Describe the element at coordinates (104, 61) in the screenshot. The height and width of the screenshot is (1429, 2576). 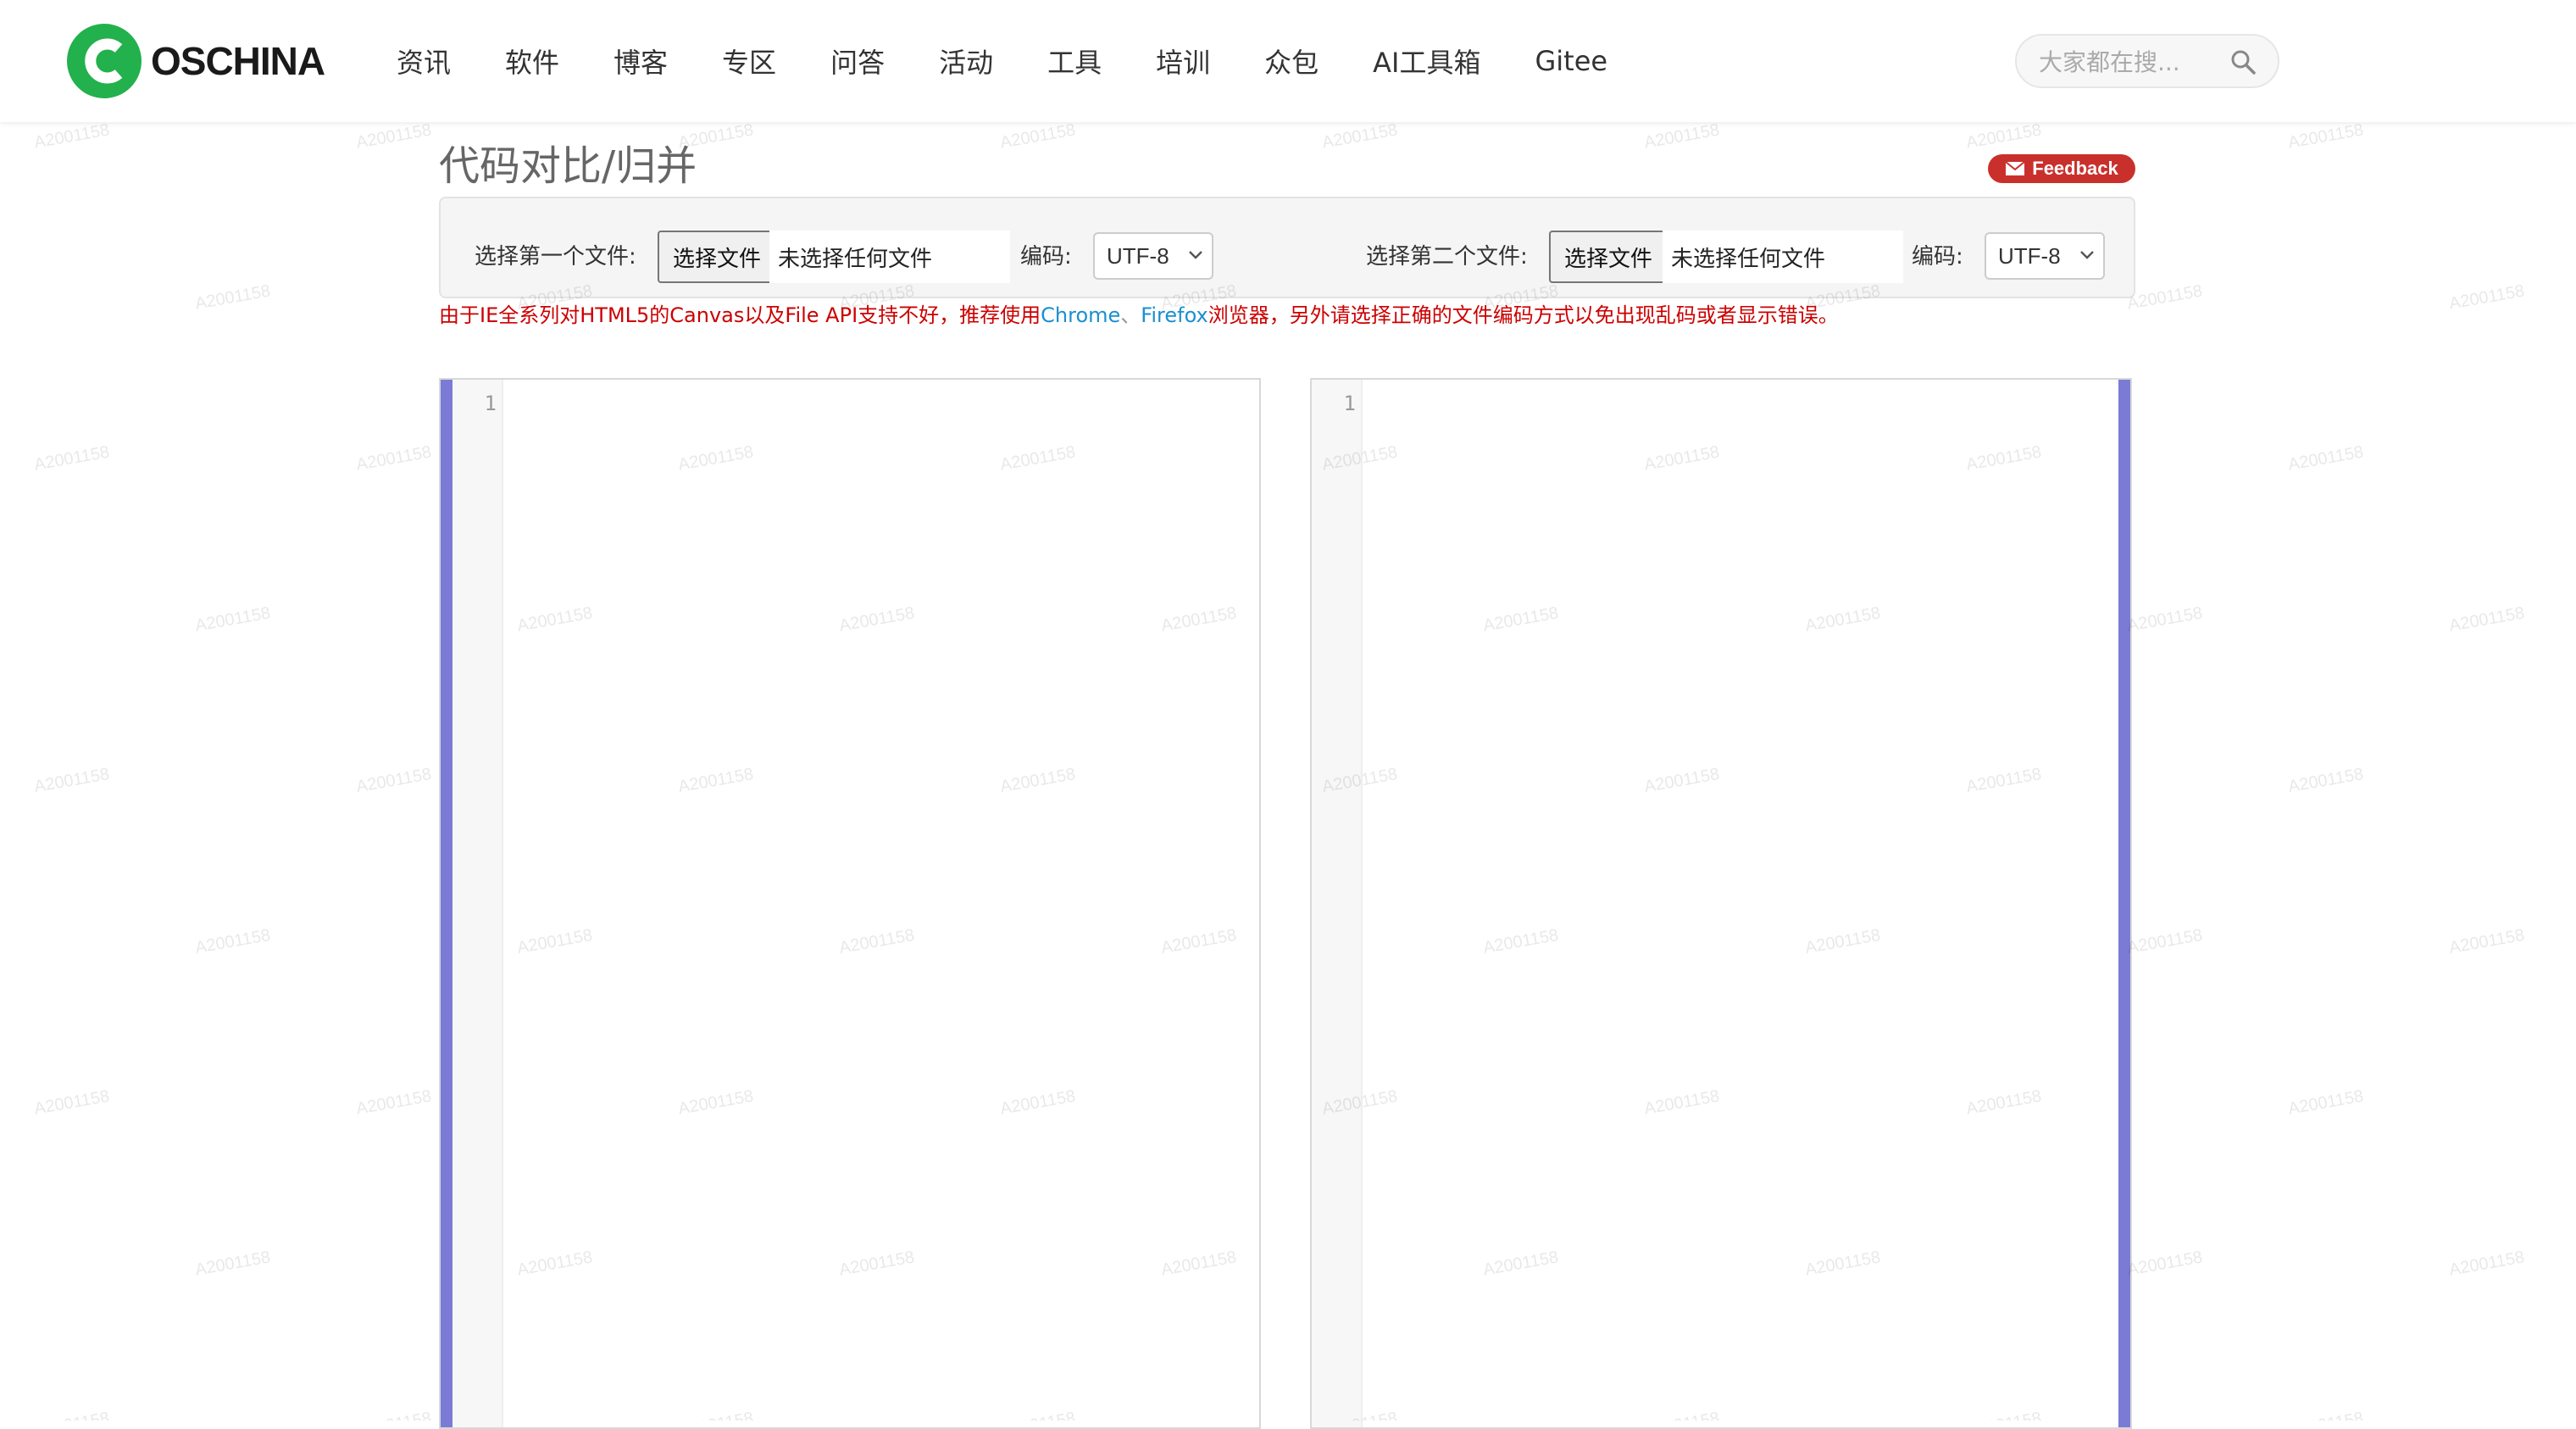
I see `oschina-logo-icon` at that location.